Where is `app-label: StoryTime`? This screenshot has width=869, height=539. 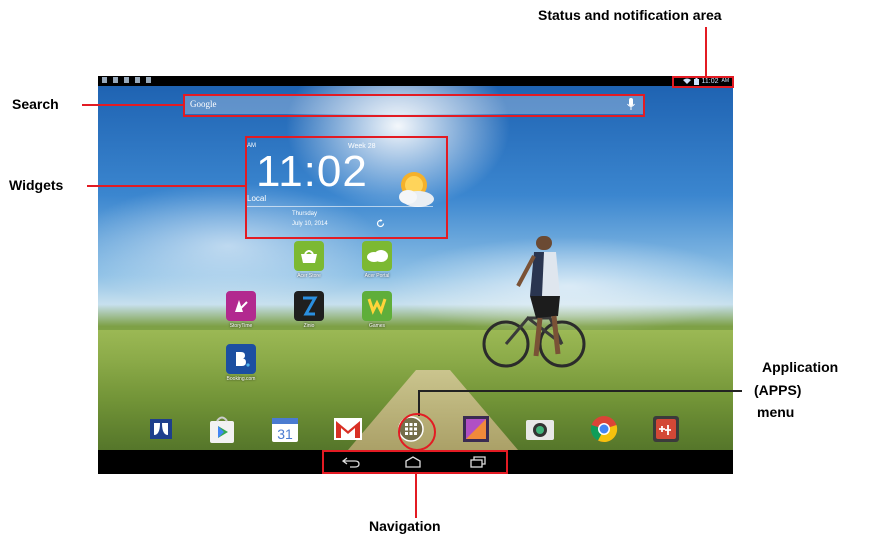 app-label: StoryTime is located at coordinates (241, 326).